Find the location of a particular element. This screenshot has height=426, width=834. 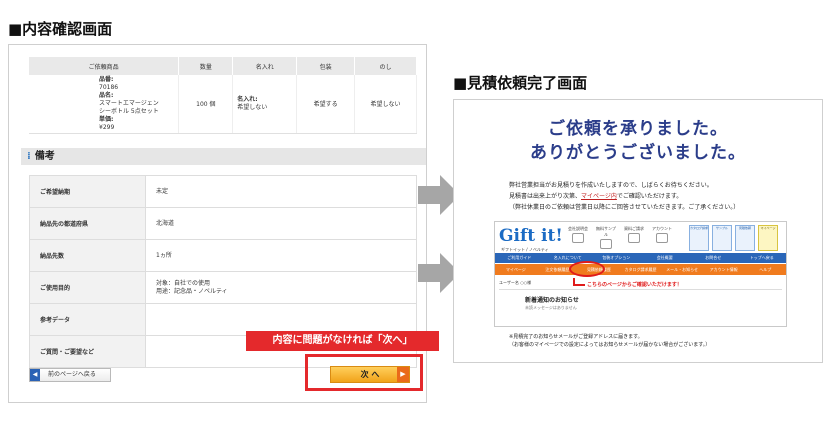

divider is located at coordinates (640, 289).